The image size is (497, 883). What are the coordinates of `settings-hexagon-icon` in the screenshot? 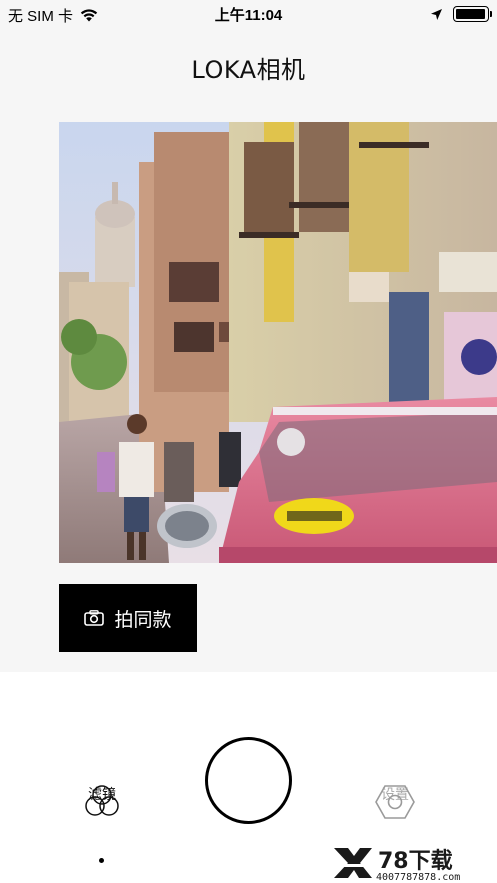 It's located at (395, 802).